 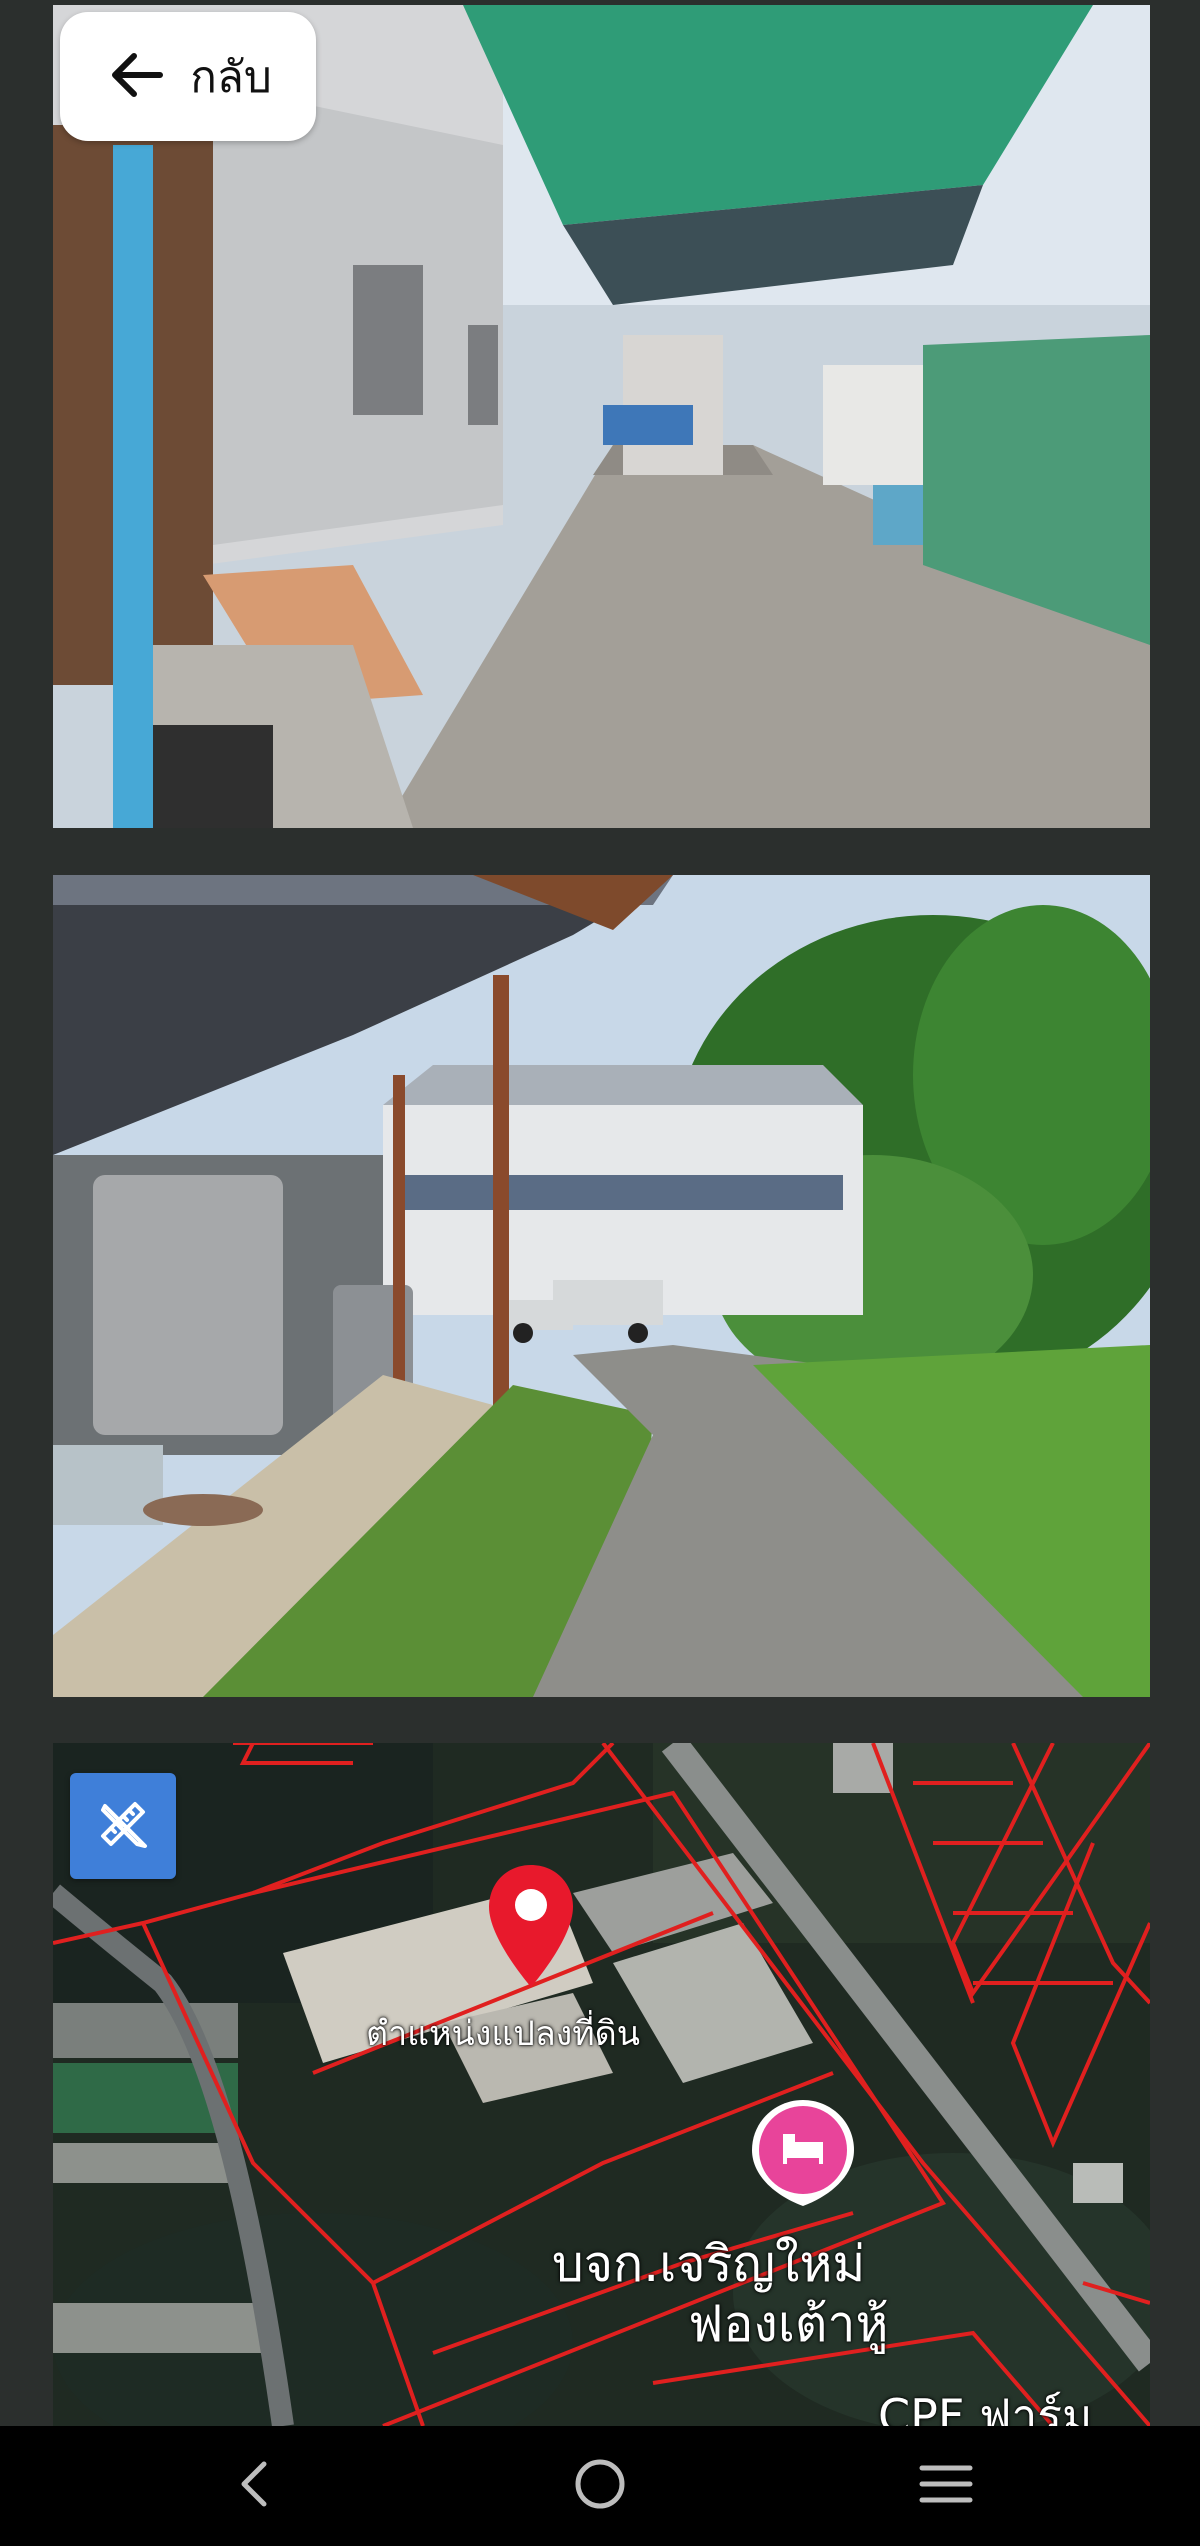 What do you see at coordinates (503, 2034) in the screenshot?
I see `parcel-location-label: ตำแหน่งแปลงที่ดิน` at bounding box center [503, 2034].